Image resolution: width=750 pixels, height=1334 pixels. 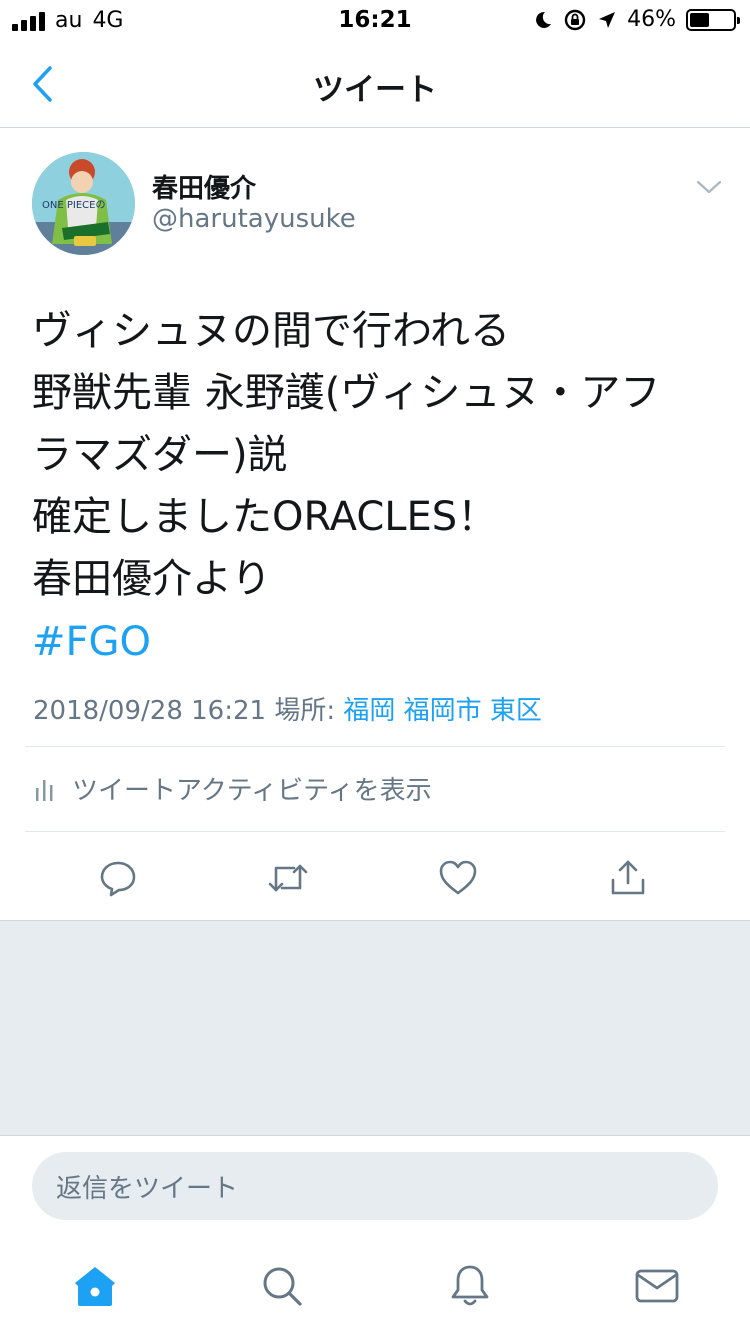 I want to click on messages-icon, so click(x=657, y=1286).